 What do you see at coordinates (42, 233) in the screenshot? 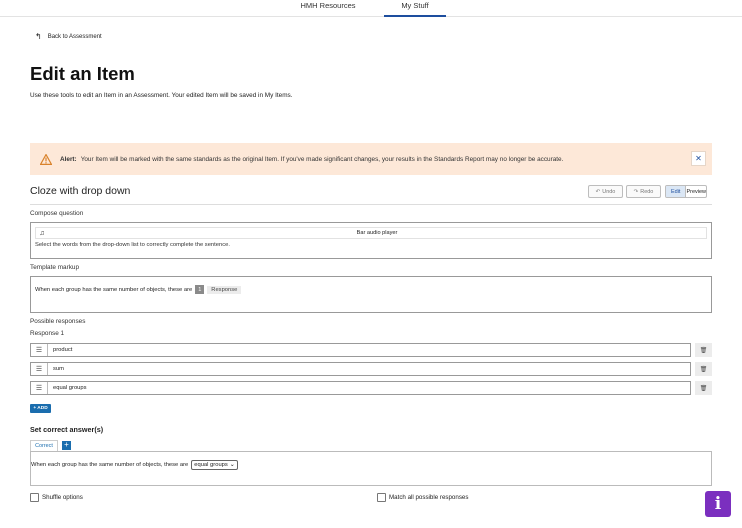
I see `music-note-icon: ♫` at bounding box center [42, 233].